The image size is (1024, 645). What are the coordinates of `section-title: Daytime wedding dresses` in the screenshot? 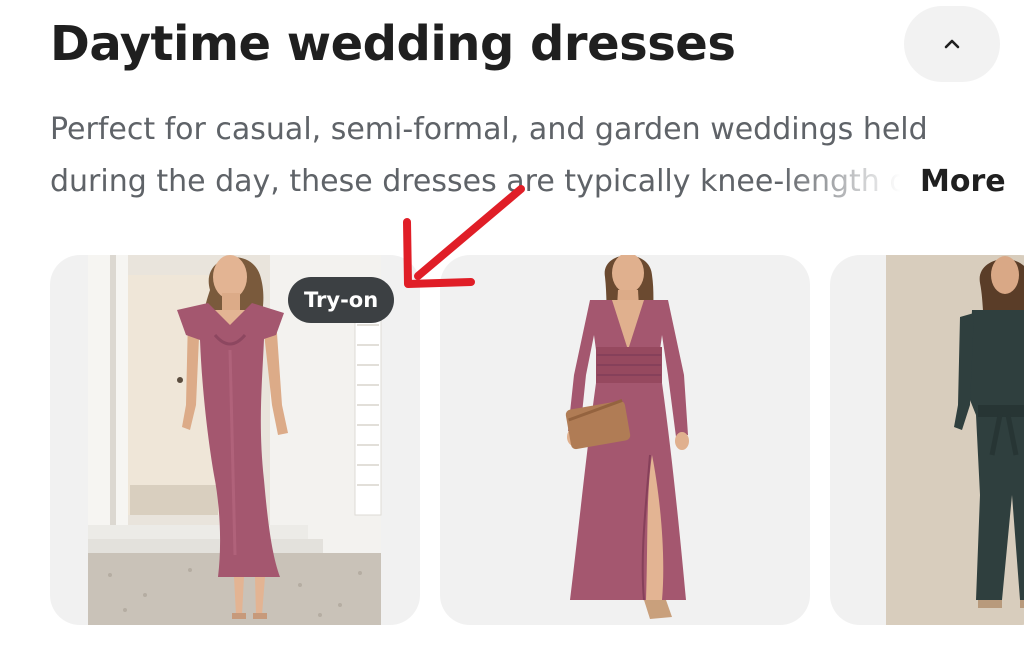 It's located at (393, 44).